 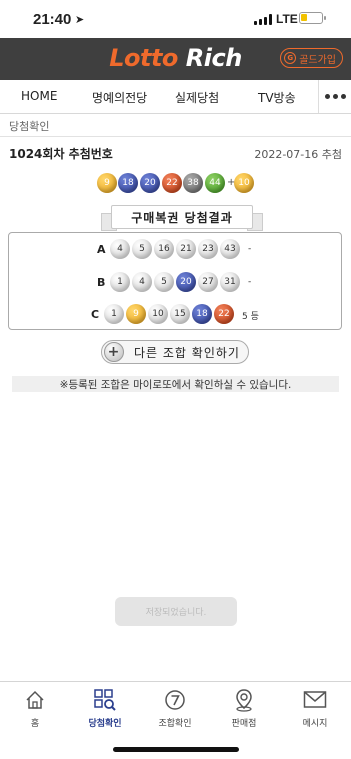 What do you see at coordinates (175, 19) in the screenshot?
I see `status-bar: 21:40 ➤ LTE` at bounding box center [175, 19].